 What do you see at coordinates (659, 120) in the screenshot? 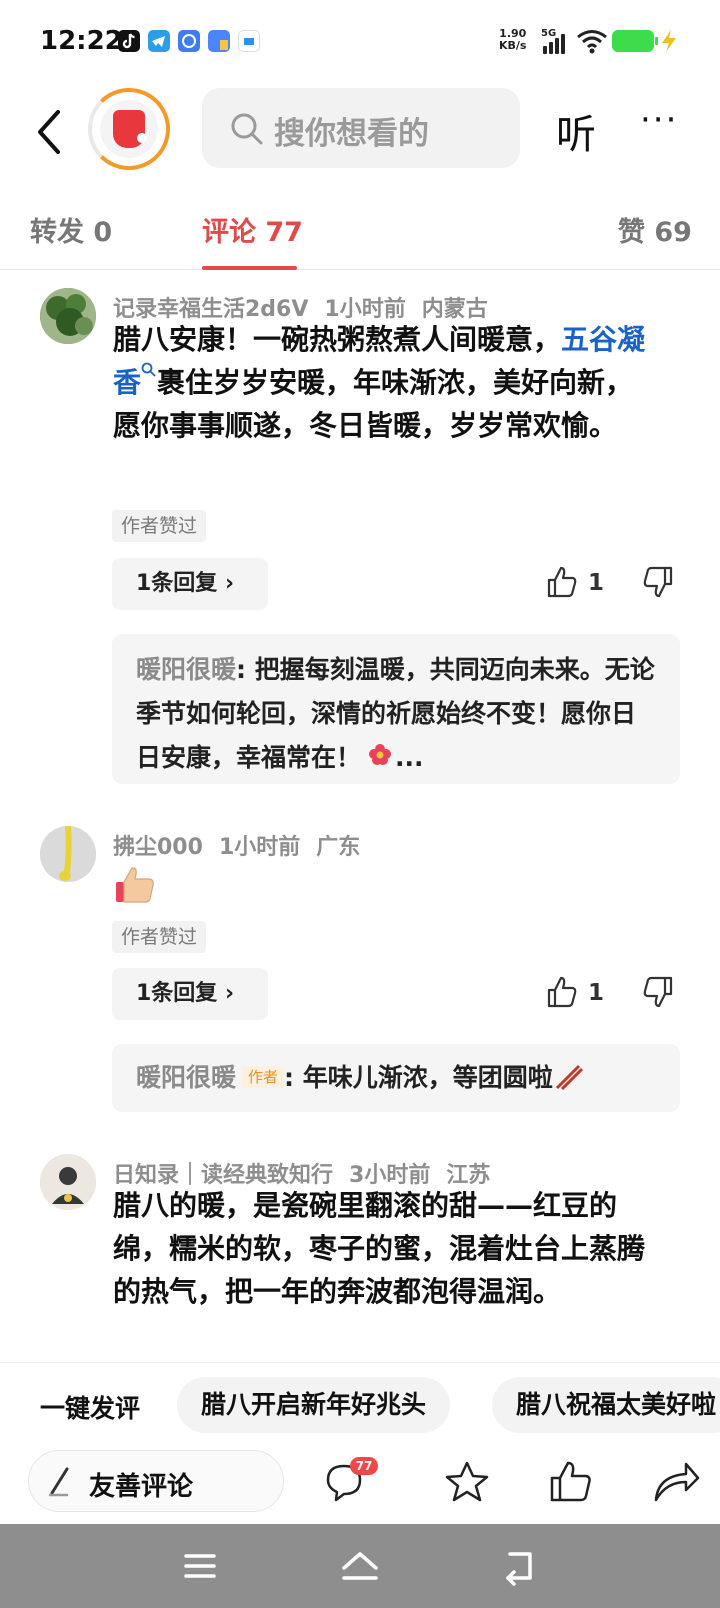
I see `more-button: ···` at bounding box center [659, 120].